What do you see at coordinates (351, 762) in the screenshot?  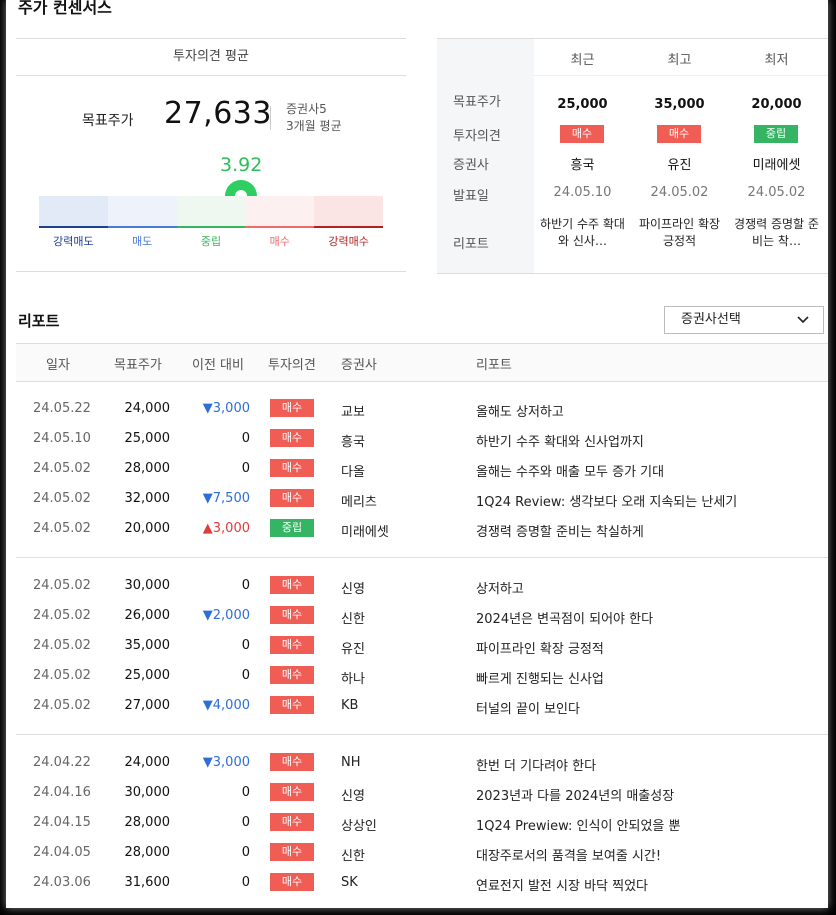 I see `broker-name: NH` at bounding box center [351, 762].